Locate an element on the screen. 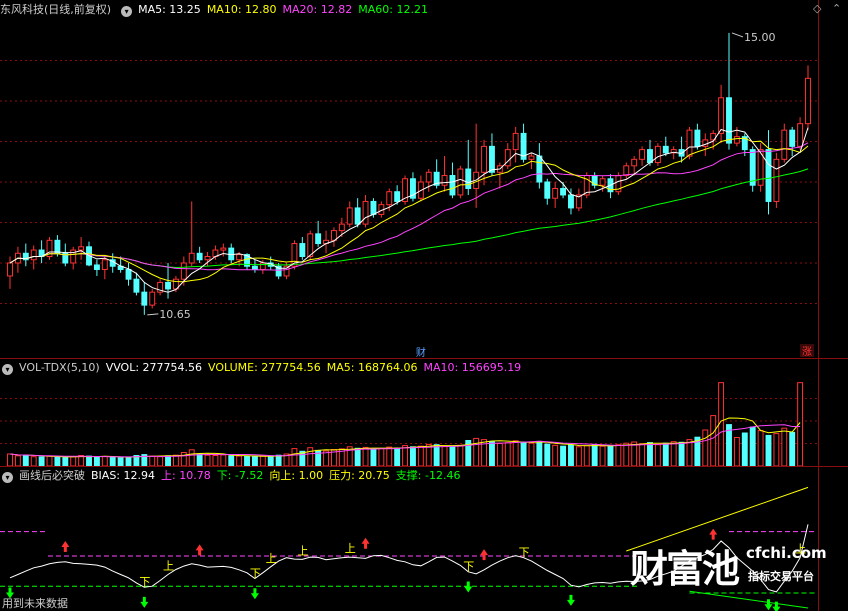 Image resolution: width=848 pixels, height=611 pixels. resistance-value: 压力: 20.75 is located at coordinates (359, 475).